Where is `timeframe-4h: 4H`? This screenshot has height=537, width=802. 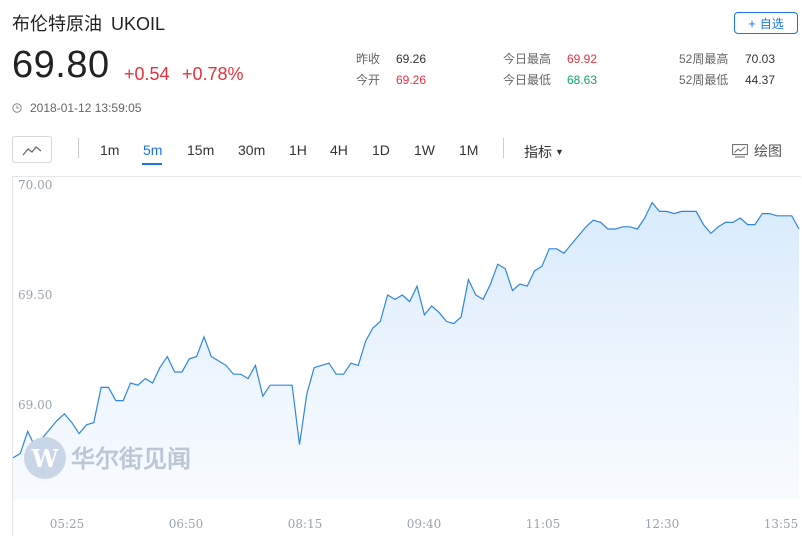 timeframe-4h: 4H is located at coordinates (339, 150).